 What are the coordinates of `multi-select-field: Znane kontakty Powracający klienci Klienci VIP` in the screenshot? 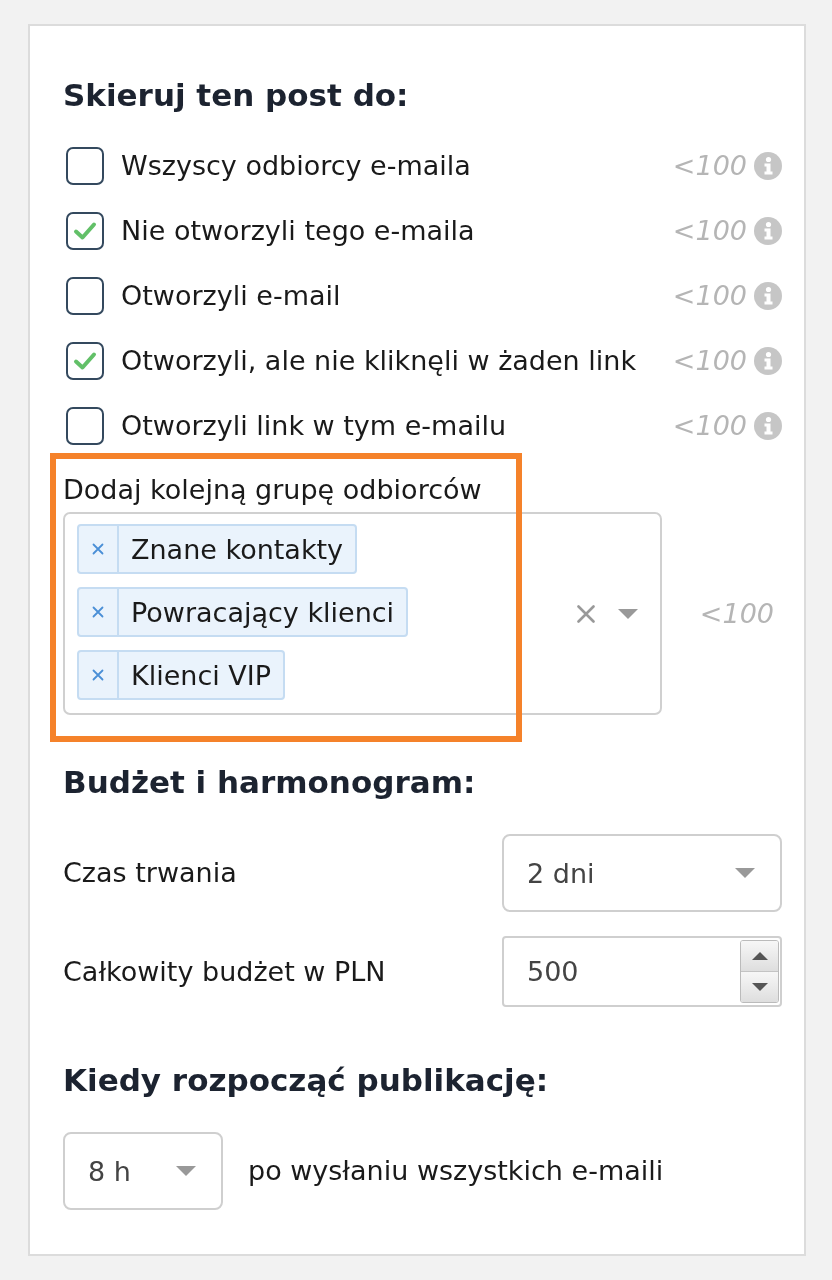 It's located at (362, 613).